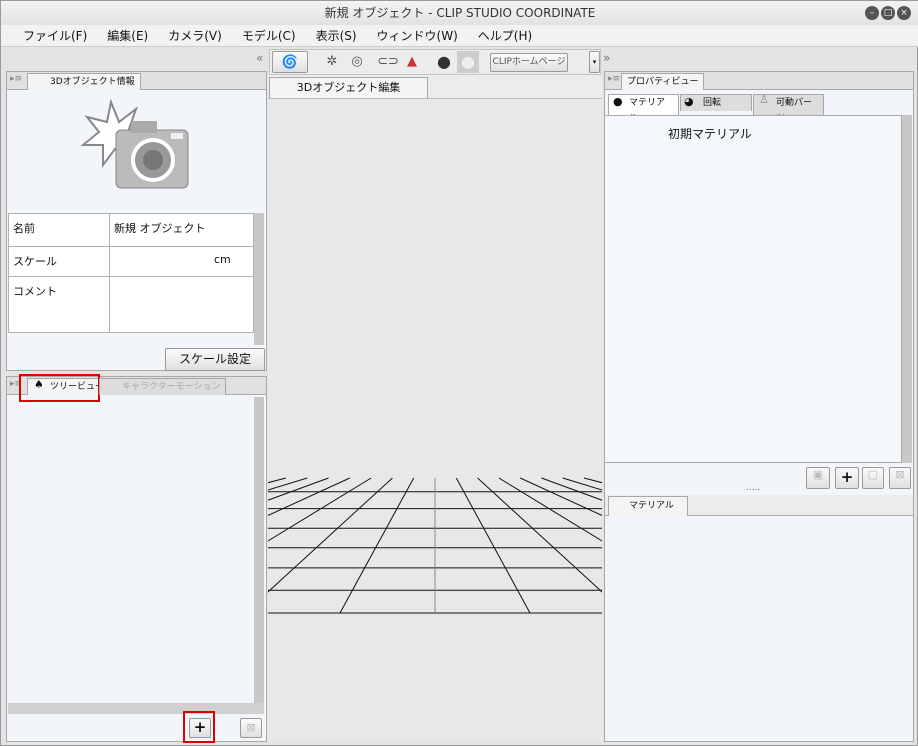 The width and height of the screenshot is (918, 746). I want to click on name-label: 名前, so click(59, 230).